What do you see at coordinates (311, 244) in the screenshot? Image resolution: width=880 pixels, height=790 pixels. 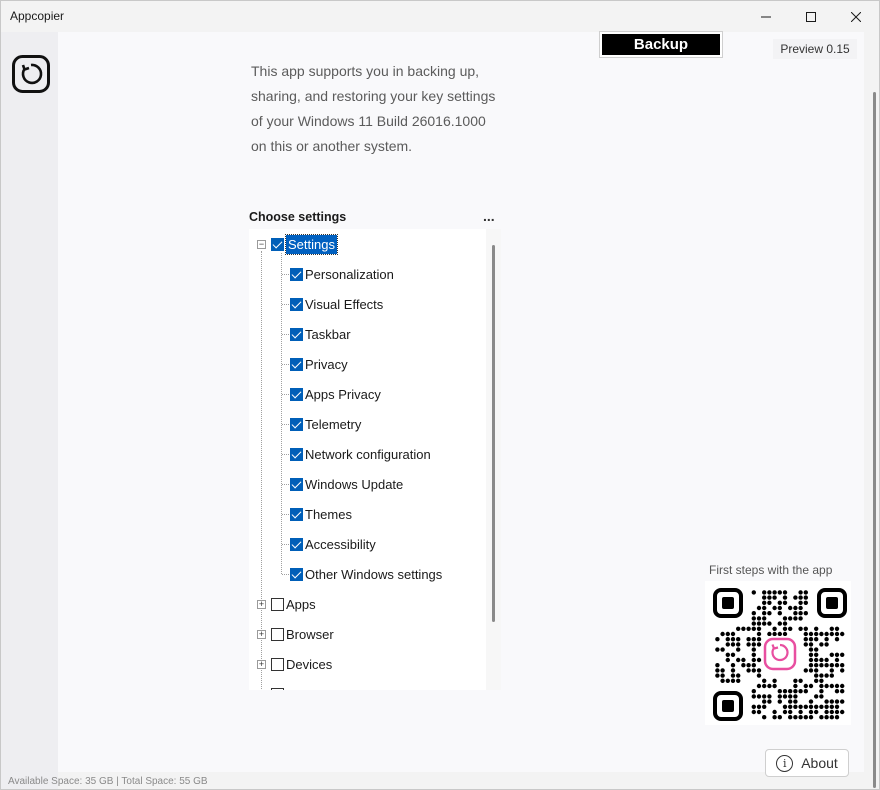 I see `tree-node-label: Settings` at bounding box center [311, 244].